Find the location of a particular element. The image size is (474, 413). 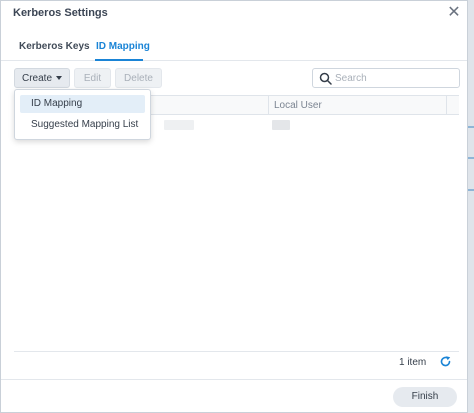

background-window-edge is located at coordinates (471, 206).